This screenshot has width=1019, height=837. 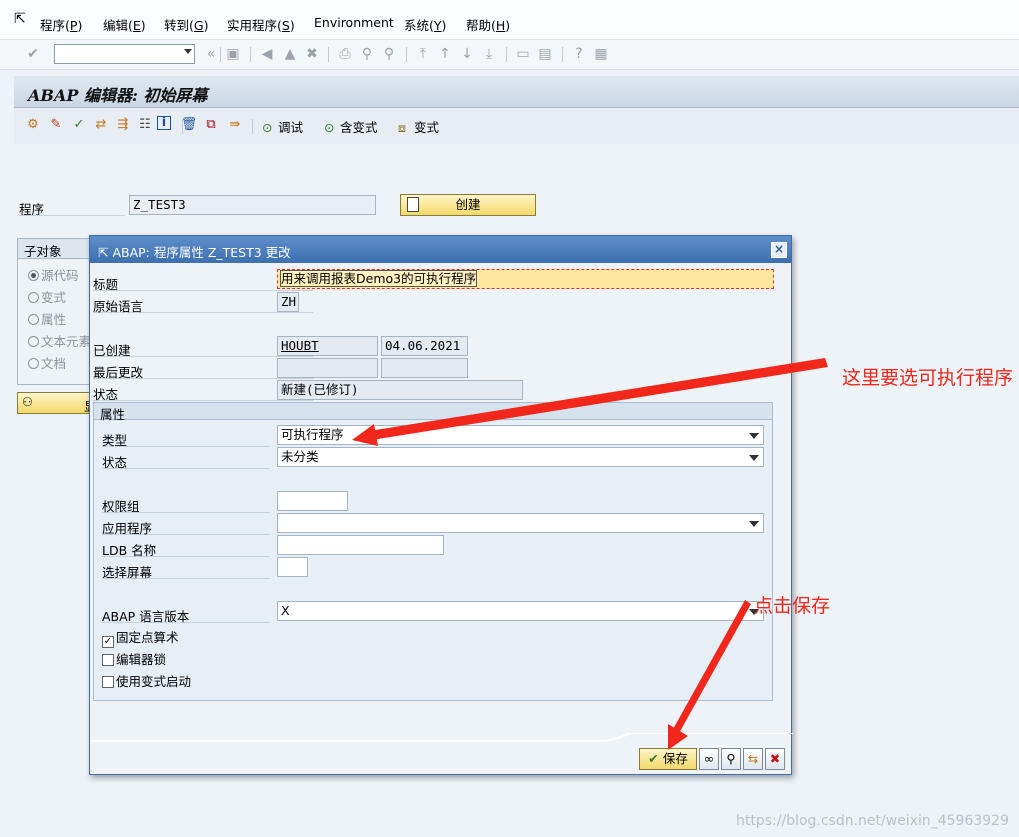 I want to click on arrow-head-type, so click(x=365, y=435).